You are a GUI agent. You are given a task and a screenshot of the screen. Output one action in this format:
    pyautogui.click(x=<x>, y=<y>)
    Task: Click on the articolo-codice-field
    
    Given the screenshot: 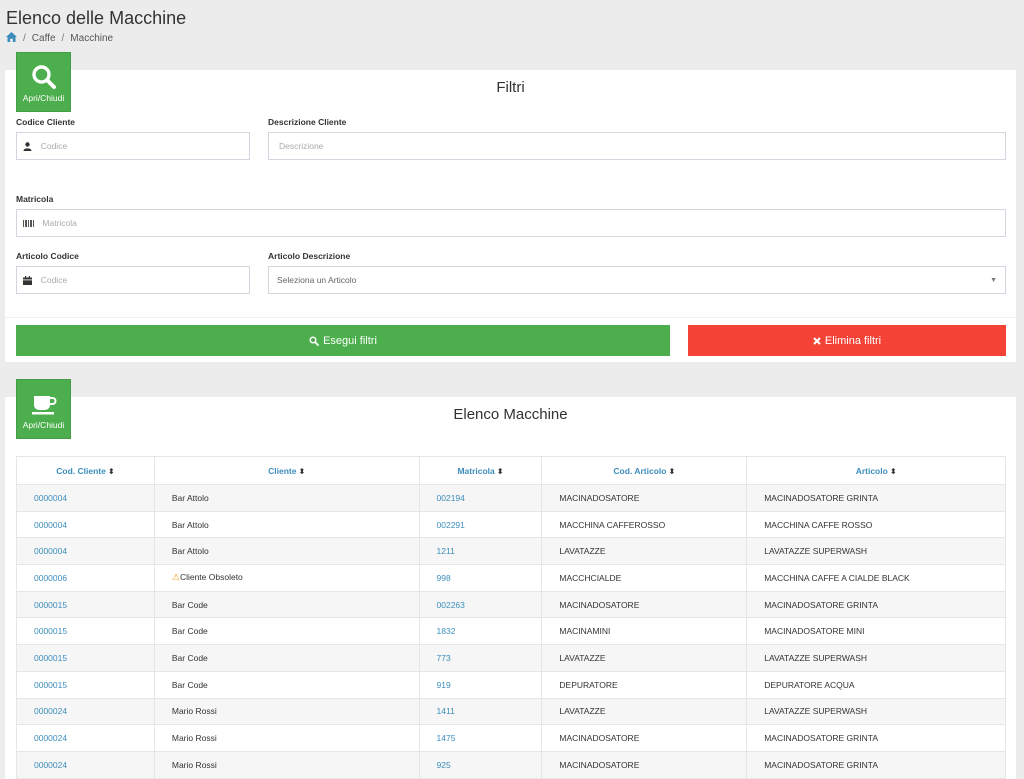 What is the action you would take?
    pyautogui.click(x=133, y=280)
    